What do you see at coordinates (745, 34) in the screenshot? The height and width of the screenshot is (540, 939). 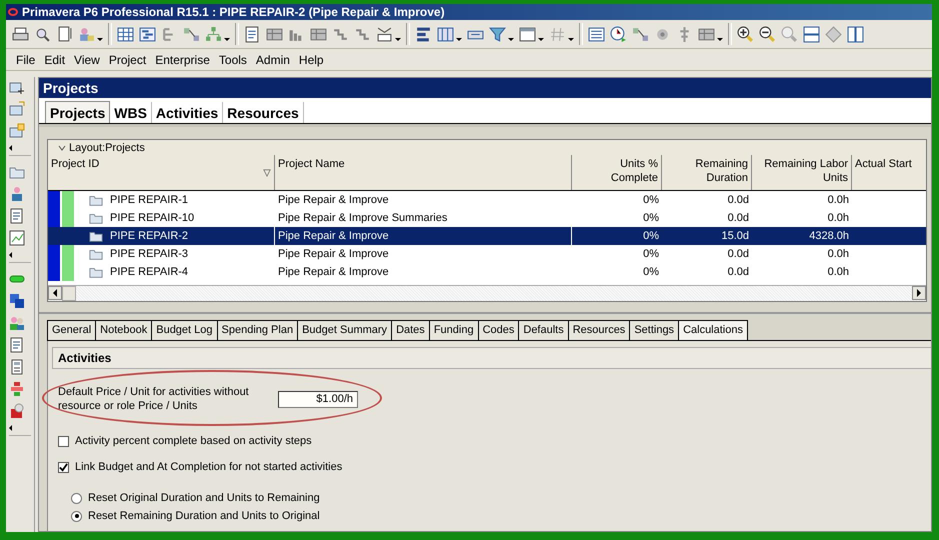 I see `zoom-in-icon` at bounding box center [745, 34].